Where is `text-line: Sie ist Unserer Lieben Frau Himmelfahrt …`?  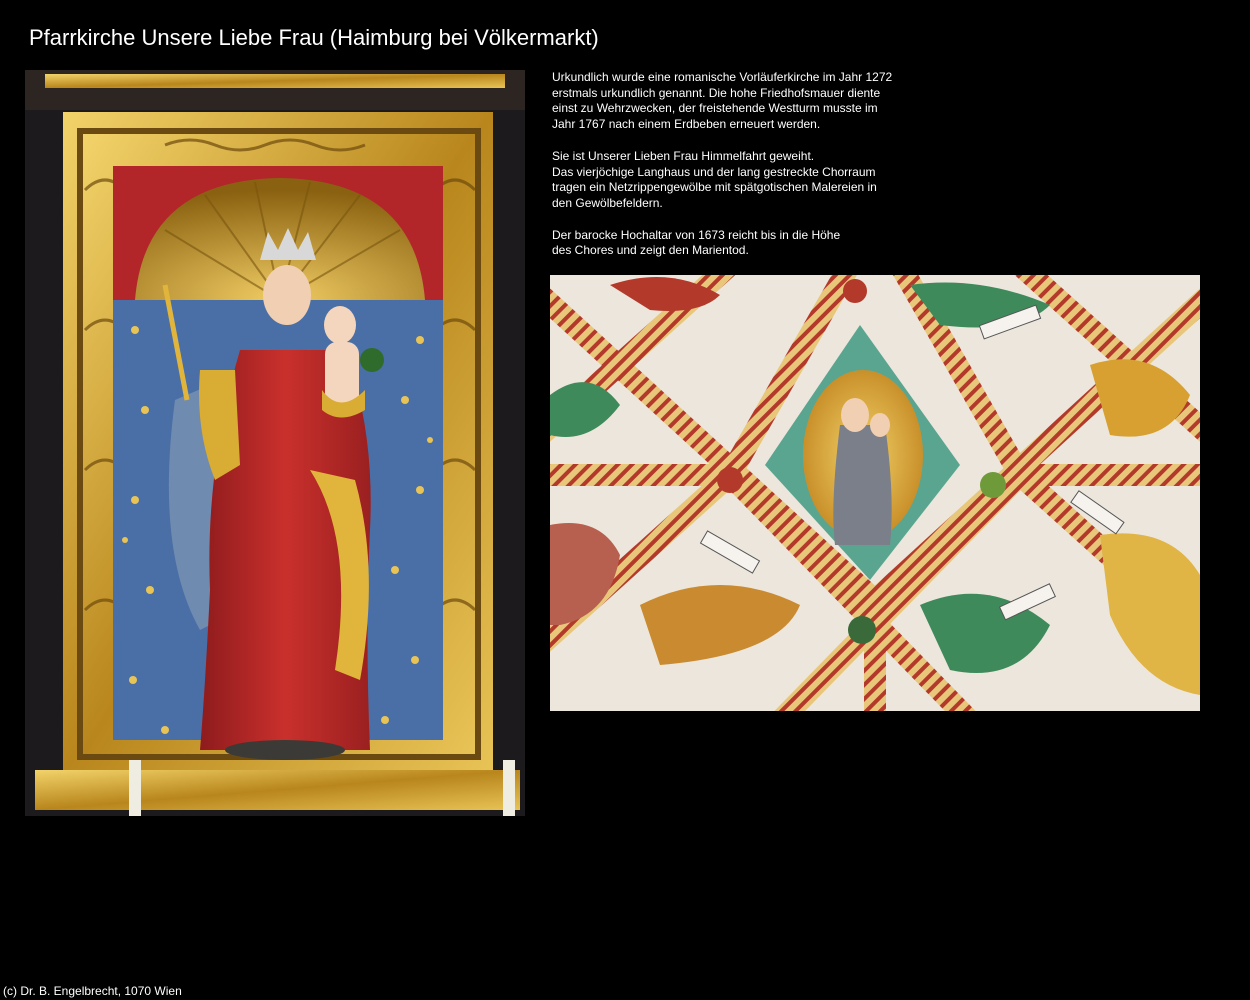 text-line: Sie ist Unserer Lieben Frau Himmelfahrt … is located at coordinates (683, 155).